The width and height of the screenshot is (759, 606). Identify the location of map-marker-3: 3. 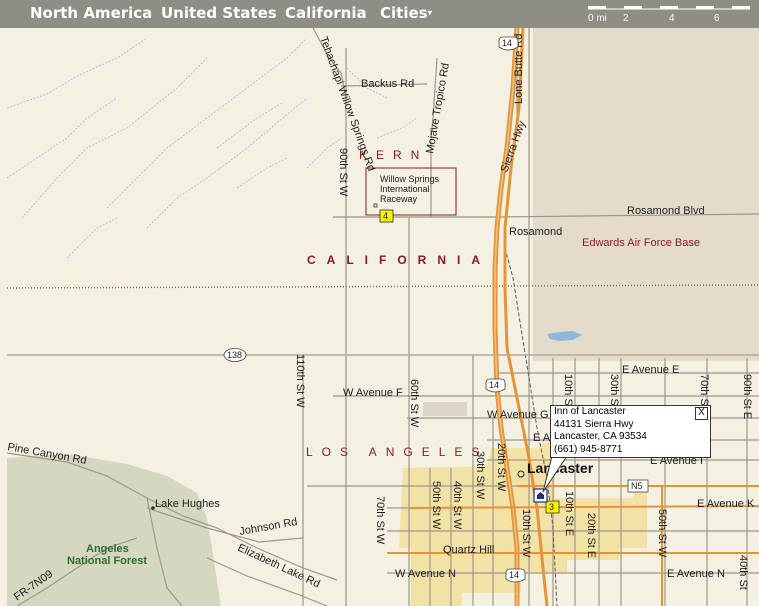
(552, 507).